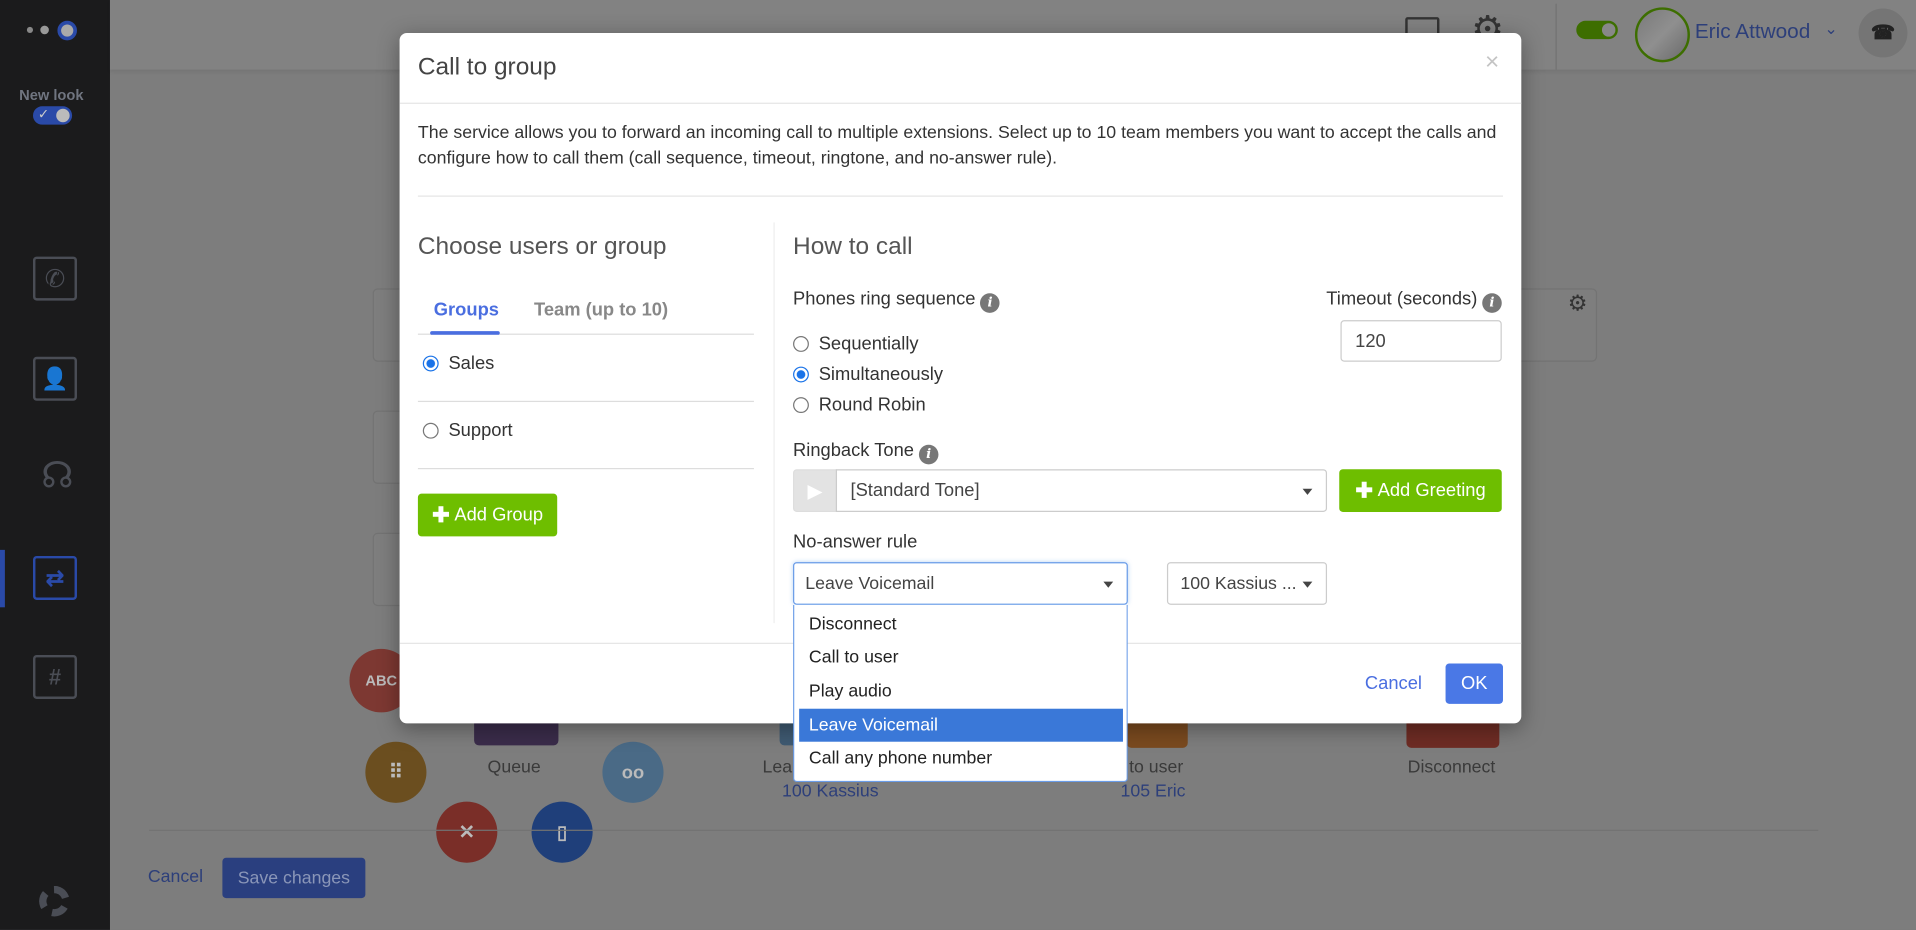 The height and width of the screenshot is (930, 1916). Describe the element at coordinates (880, 374) in the screenshot. I see `option-label: Simultaneously` at that location.